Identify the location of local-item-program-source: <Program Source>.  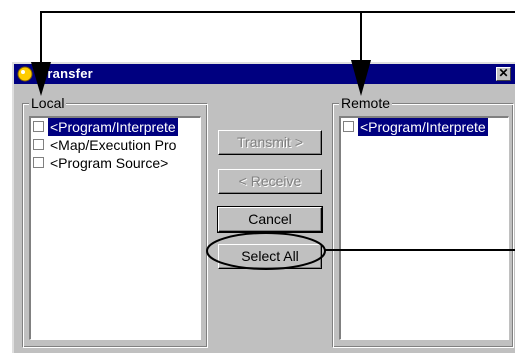
(115, 163).